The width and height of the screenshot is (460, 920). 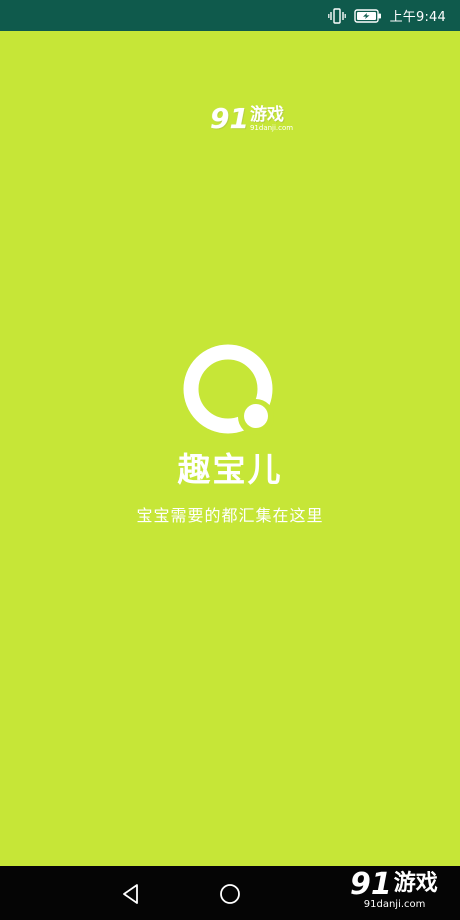 What do you see at coordinates (417, 17) in the screenshot?
I see `status-time: 上午9:44` at bounding box center [417, 17].